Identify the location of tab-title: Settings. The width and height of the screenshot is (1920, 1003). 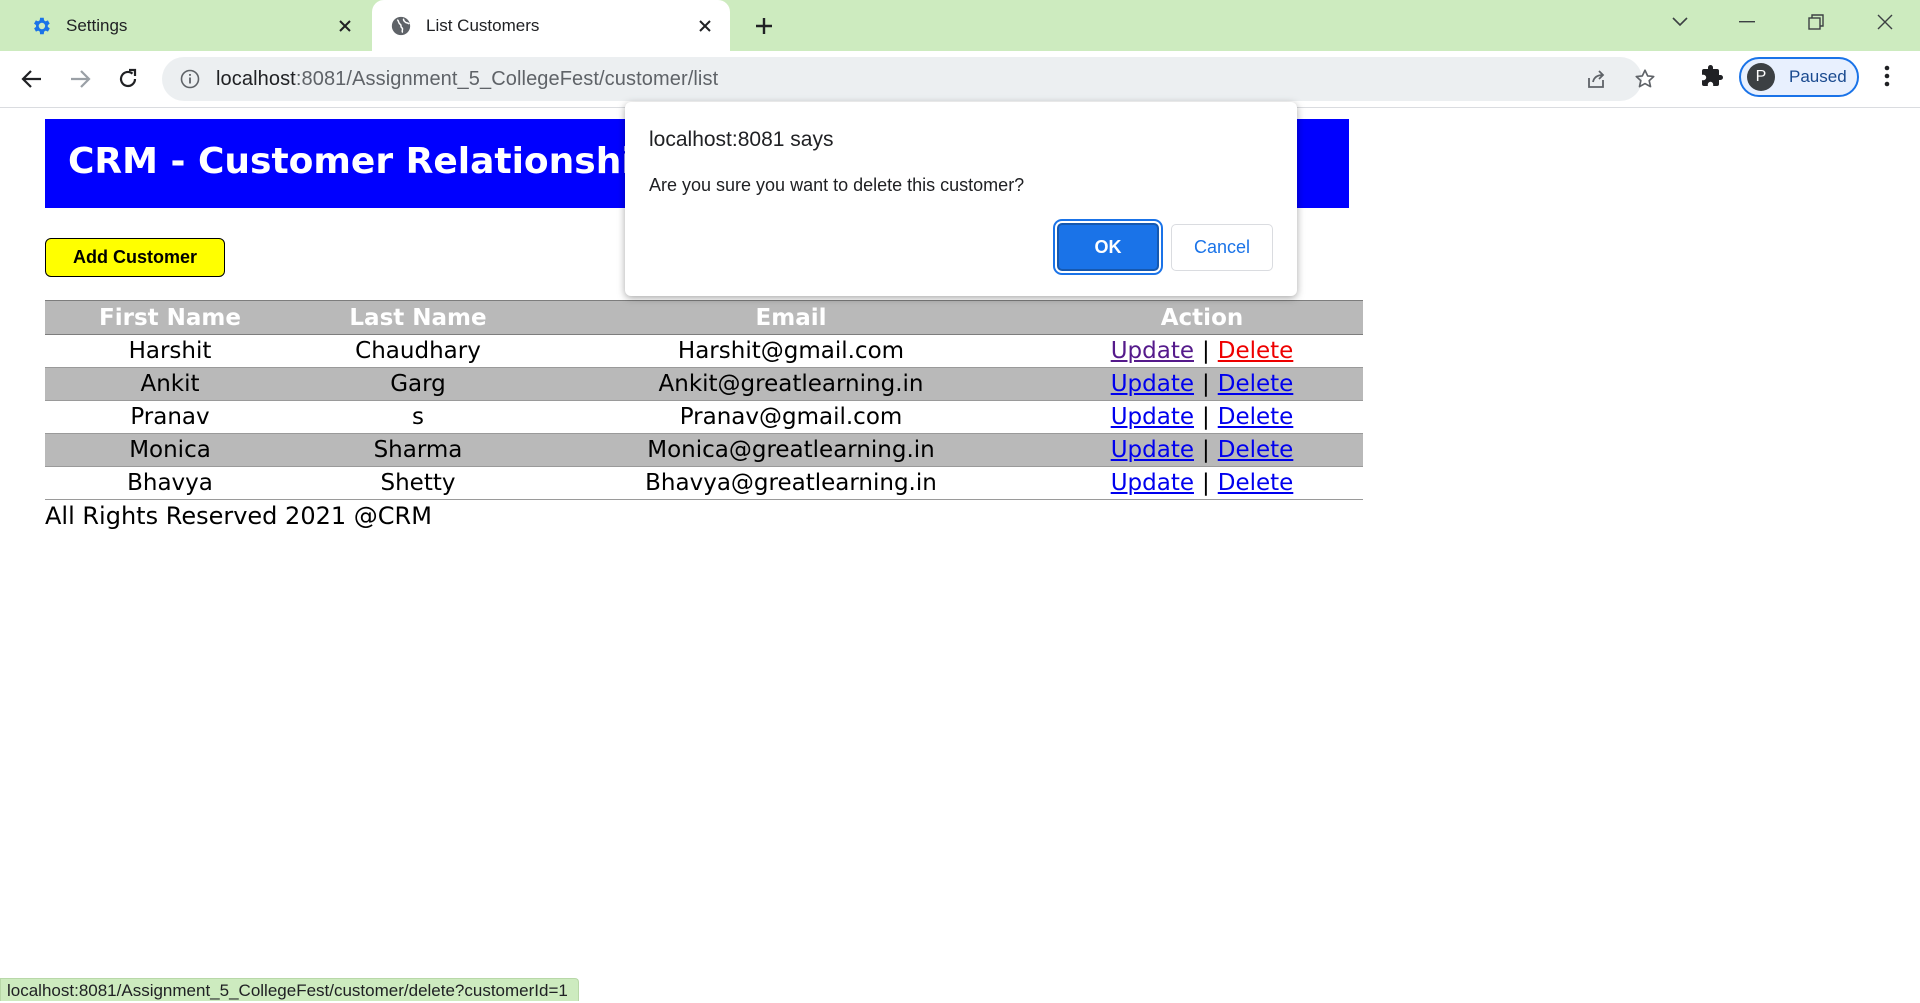
(97, 25).